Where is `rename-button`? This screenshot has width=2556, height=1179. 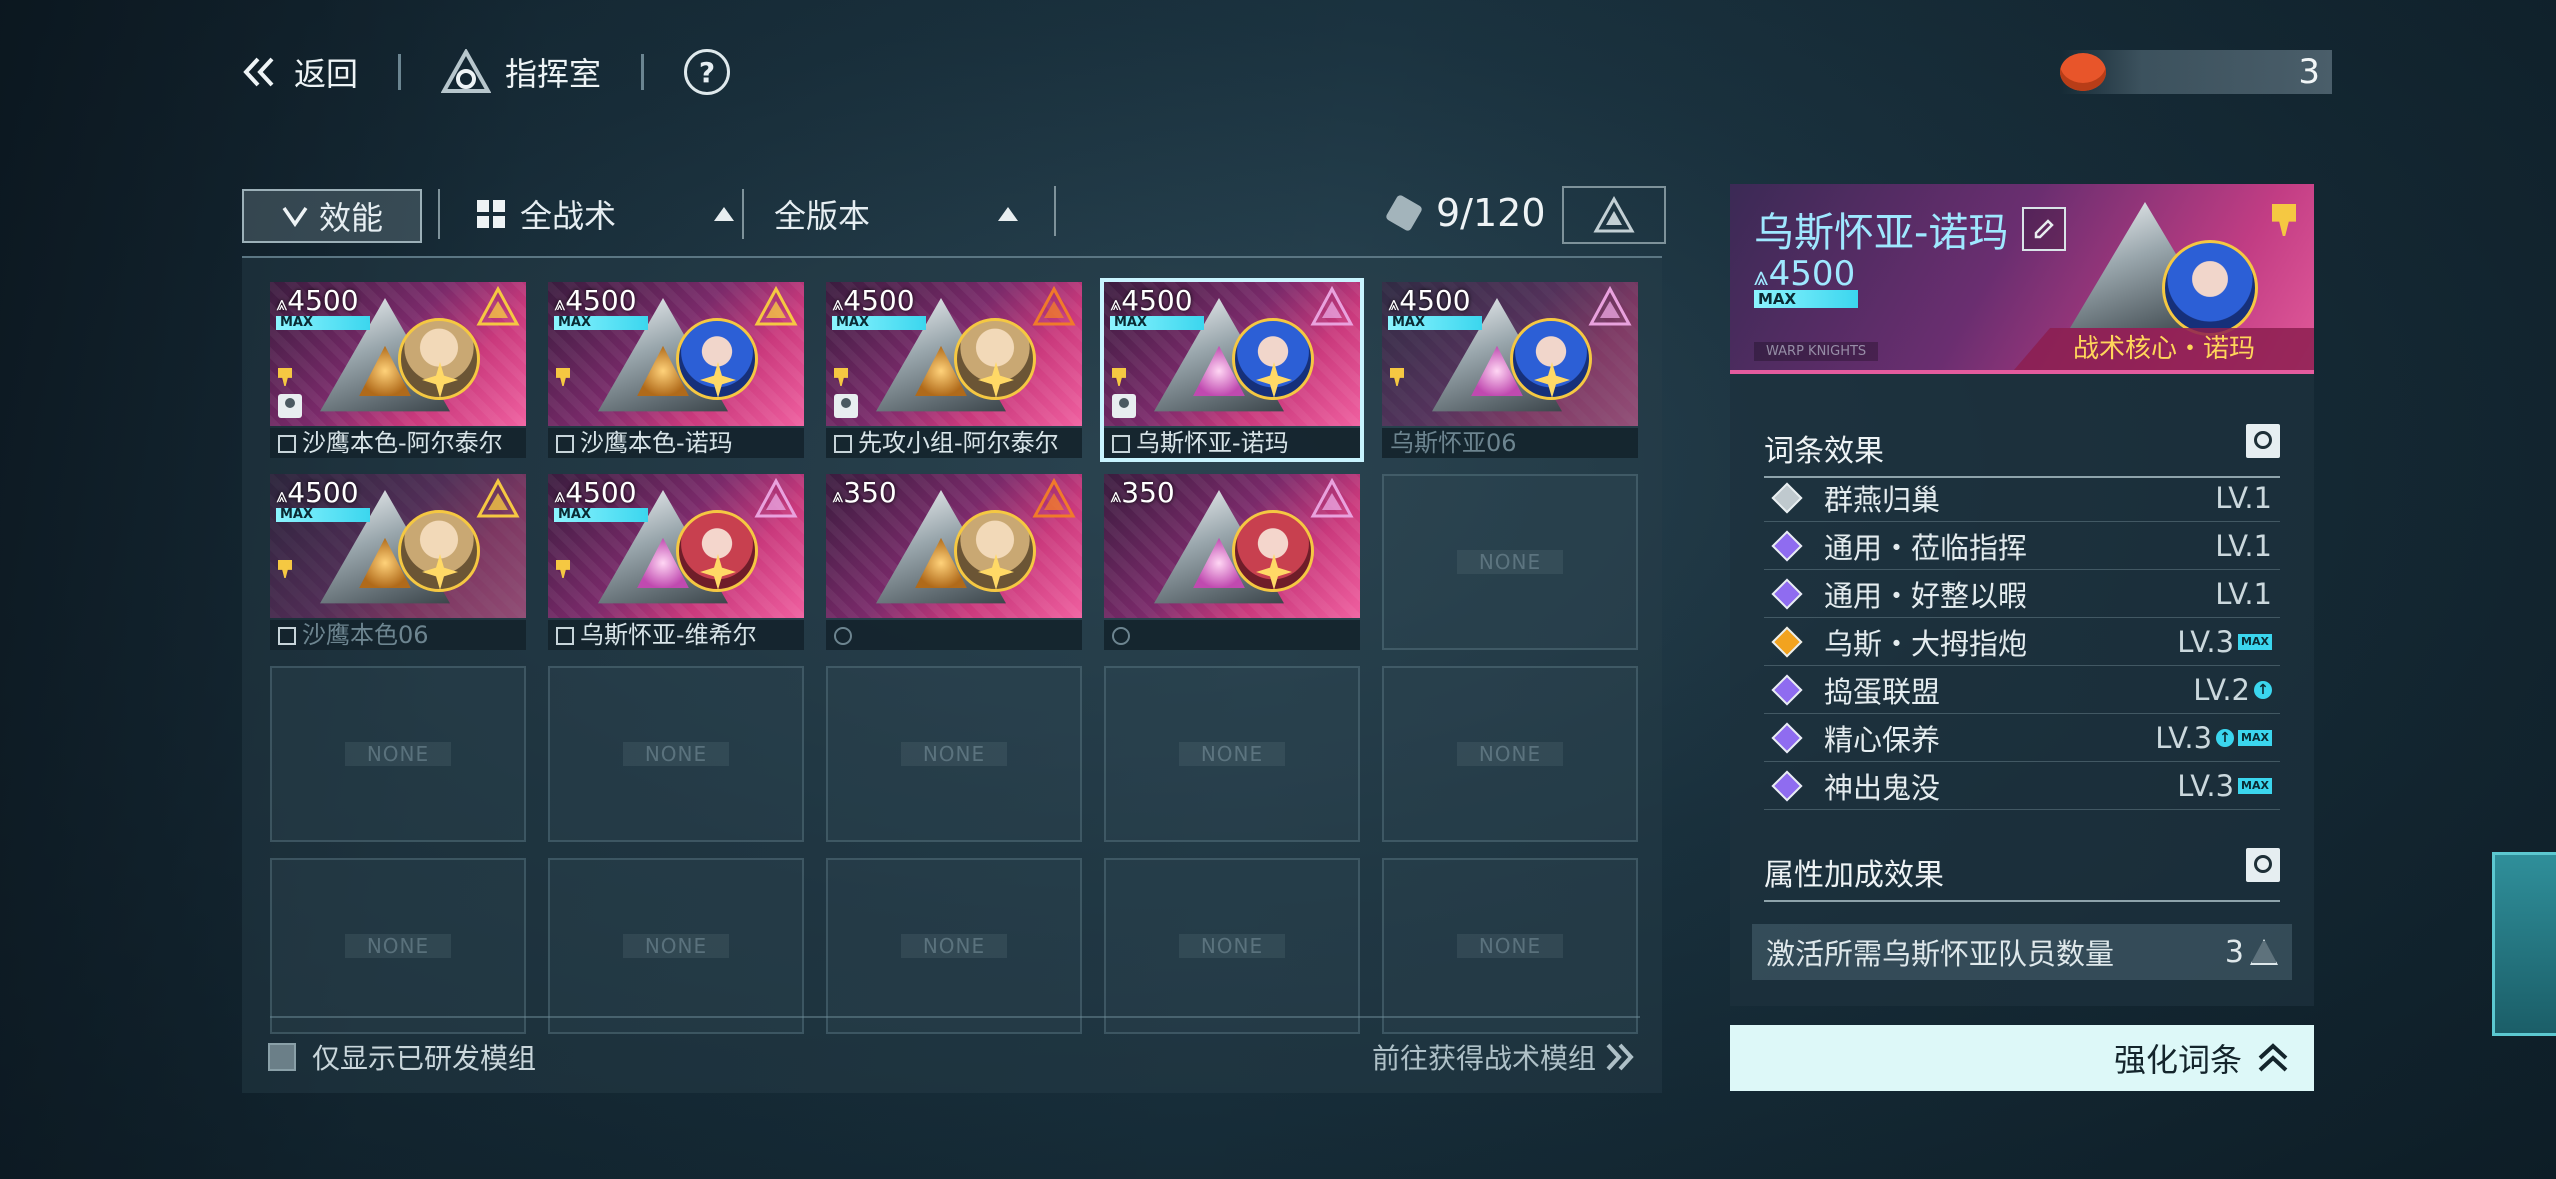
rename-button is located at coordinates (2044, 229).